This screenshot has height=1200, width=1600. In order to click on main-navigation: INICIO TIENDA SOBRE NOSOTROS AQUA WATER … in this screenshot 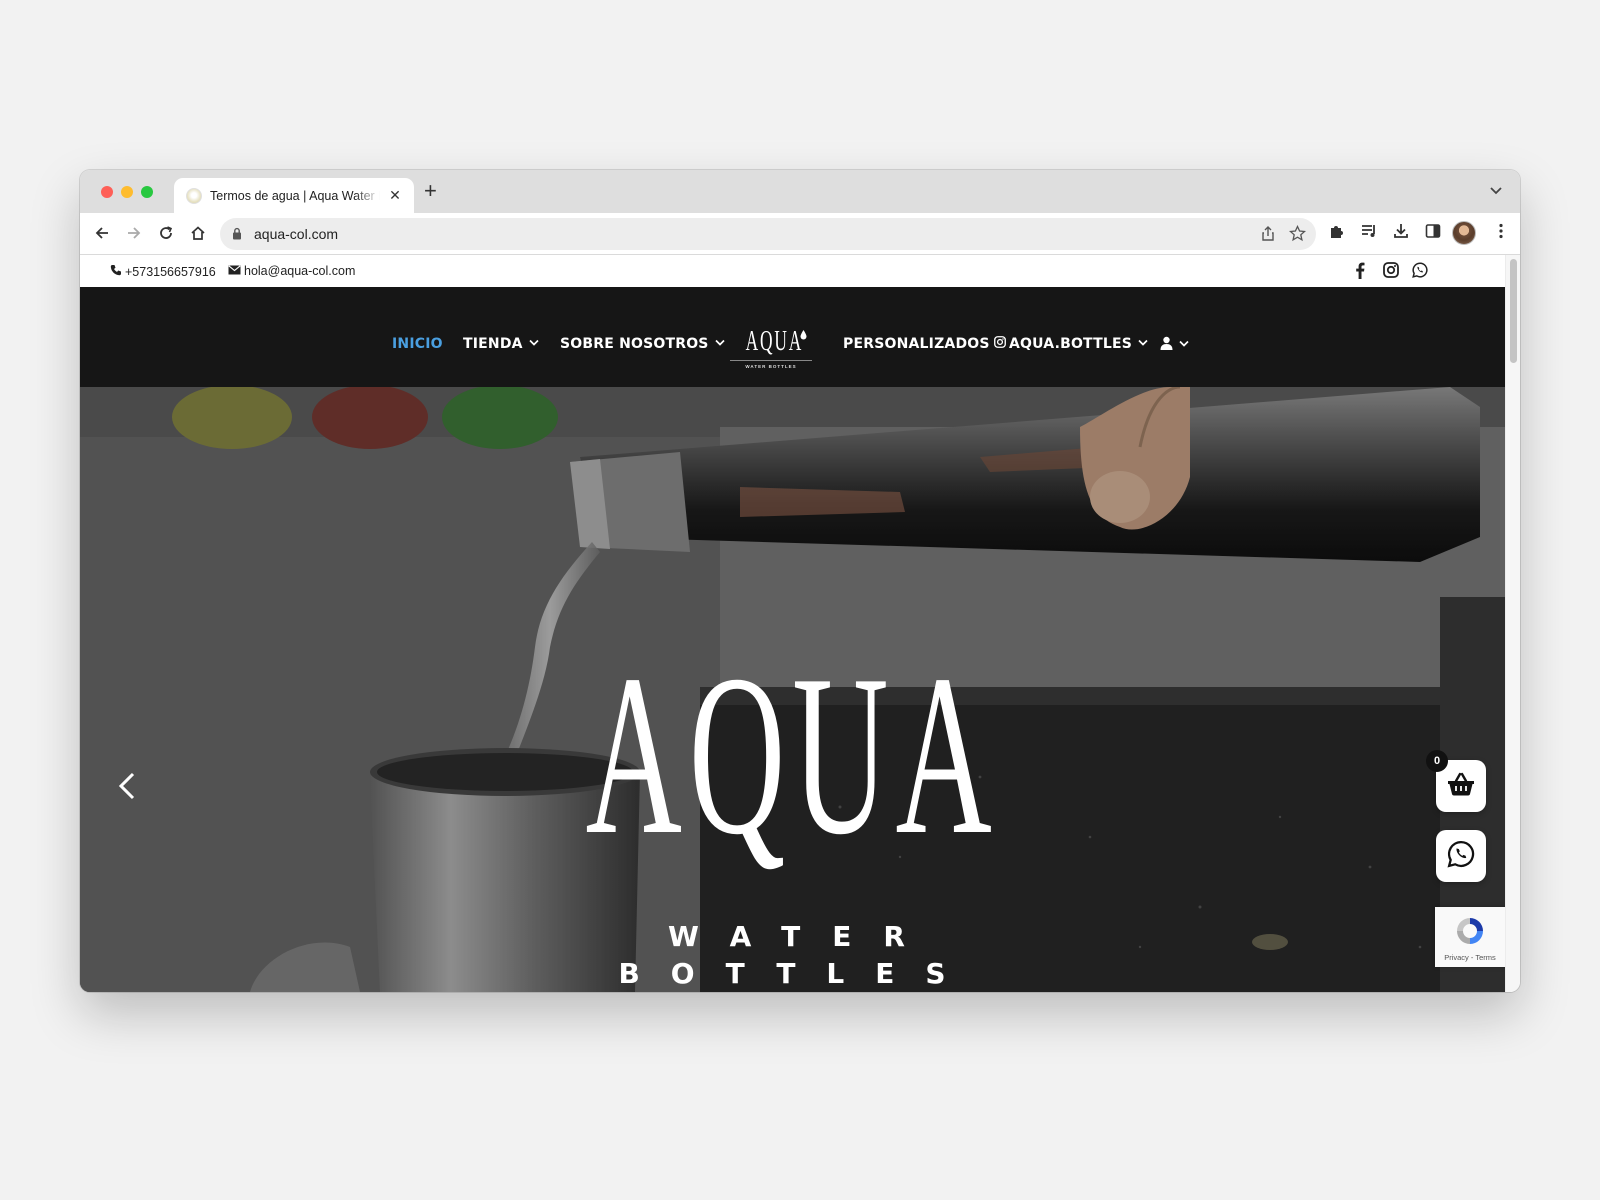, I will do `click(792, 337)`.